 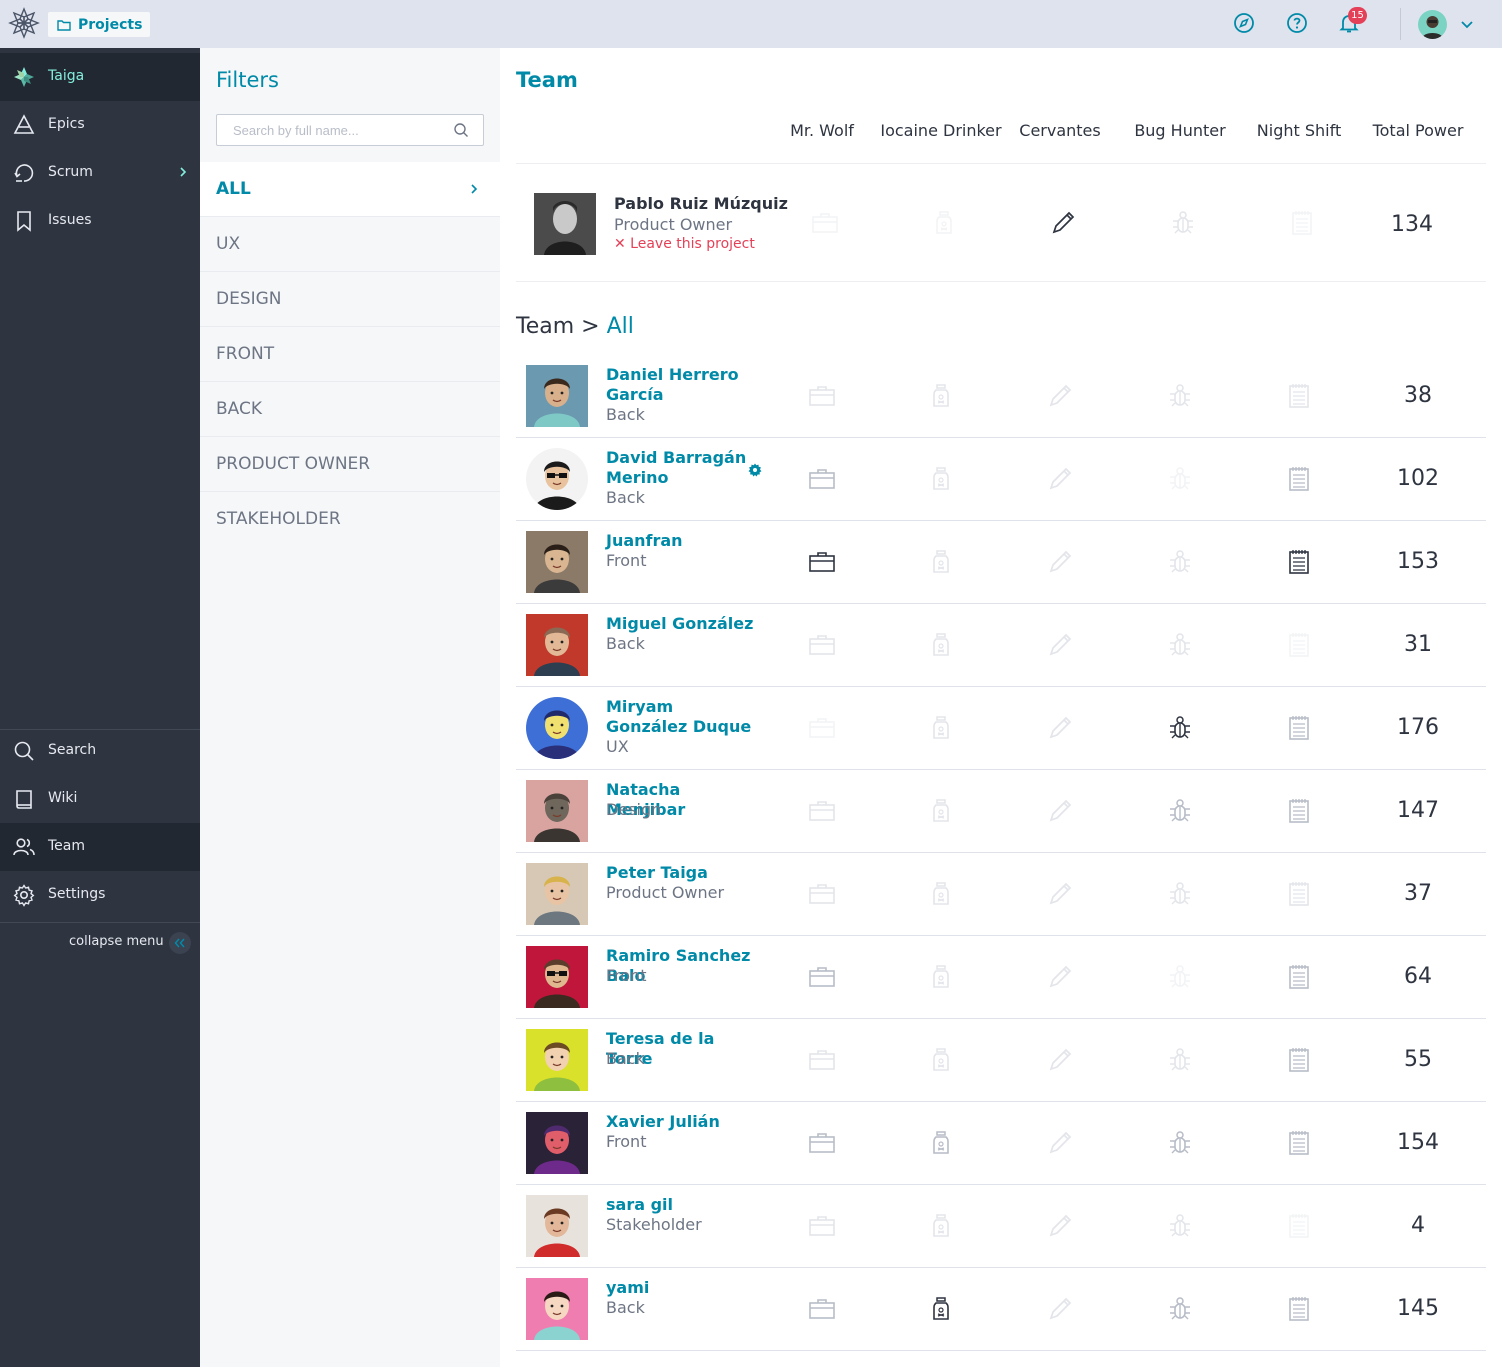 What do you see at coordinates (66, 124) in the screenshot?
I see `sidebar-item-label: Epics` at bounding box center [66, 124].